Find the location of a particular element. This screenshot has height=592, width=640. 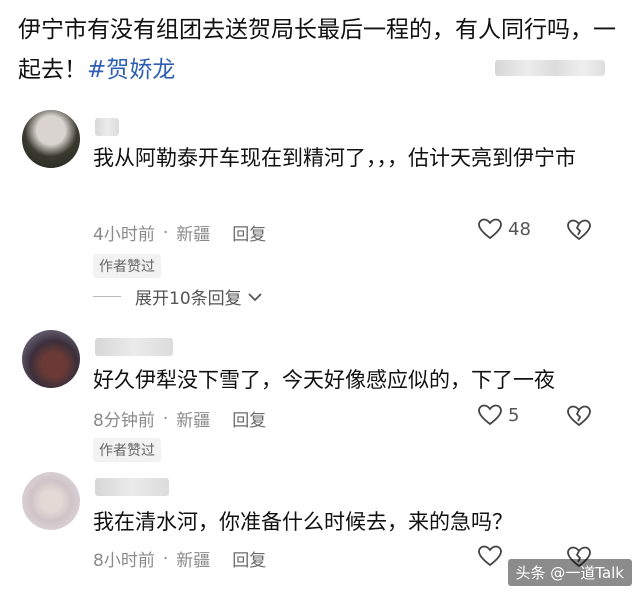

comment-text: 好久伊犁没下雪了，今天好像感应似的，下了一夜 is located at coordinates (324, 380).